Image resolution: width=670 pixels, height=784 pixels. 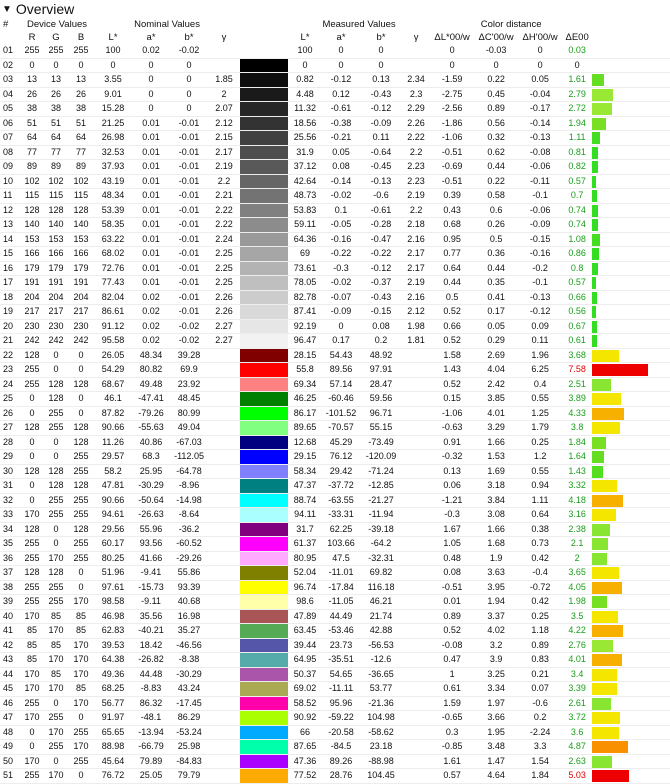 I want to click on cell-mb: -64.2, so click(x=381, y=544).